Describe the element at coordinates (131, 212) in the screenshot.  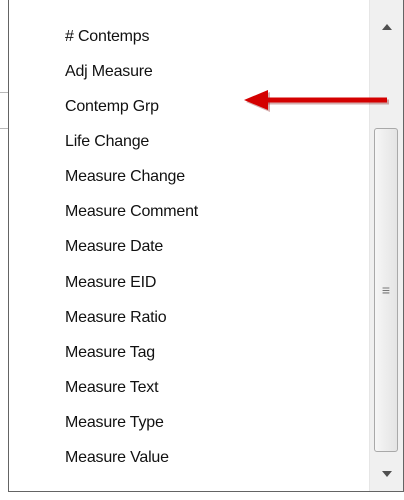
I see `list-item: Measure Comment` at that location.